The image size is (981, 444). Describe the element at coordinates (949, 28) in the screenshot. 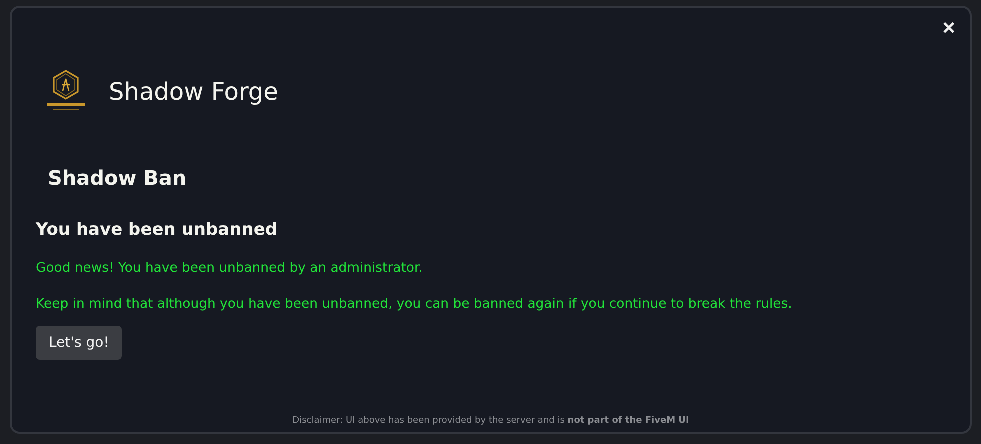

I see `close-button: ✕` at that location.